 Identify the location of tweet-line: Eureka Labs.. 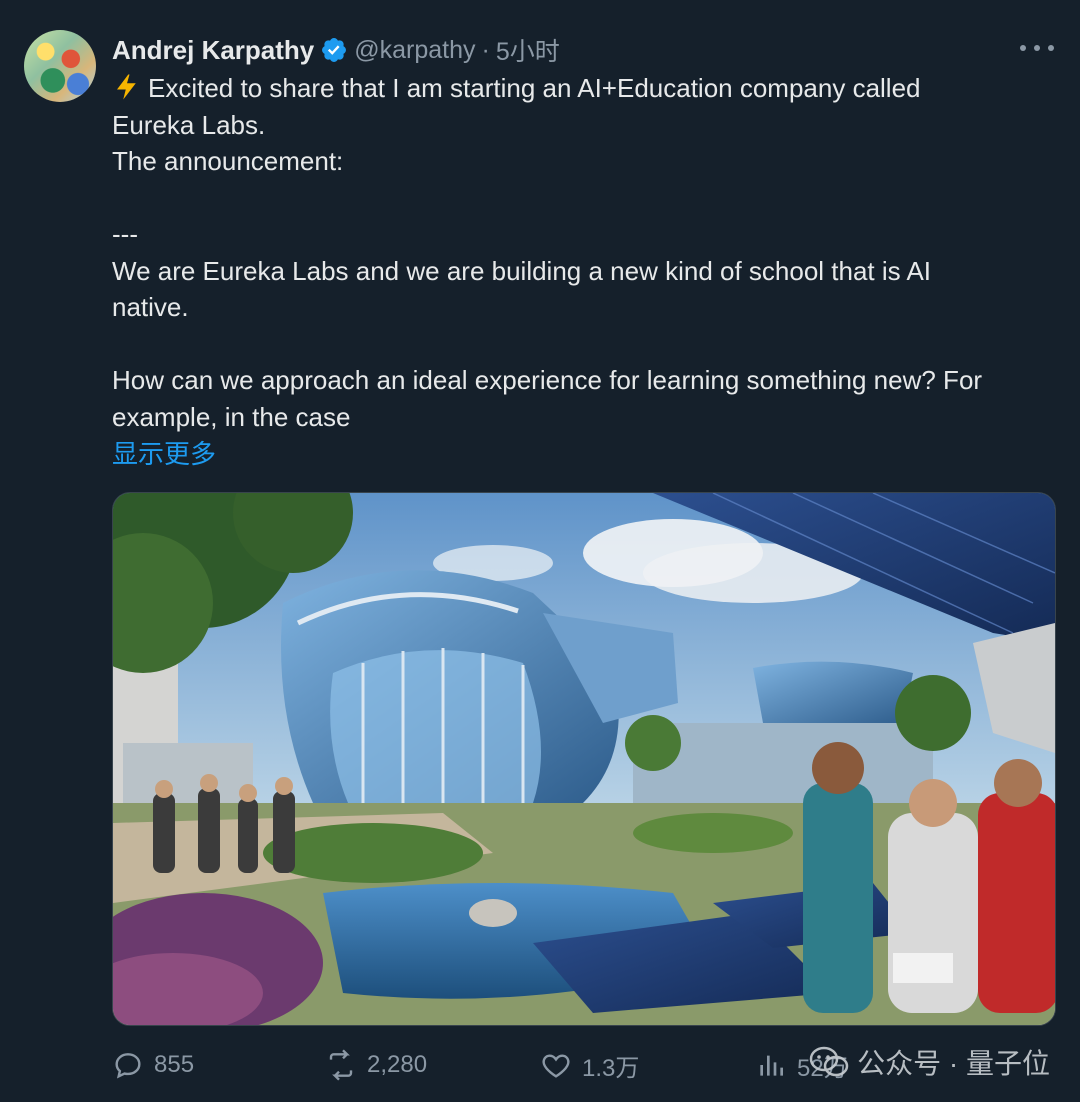
(189, 124).